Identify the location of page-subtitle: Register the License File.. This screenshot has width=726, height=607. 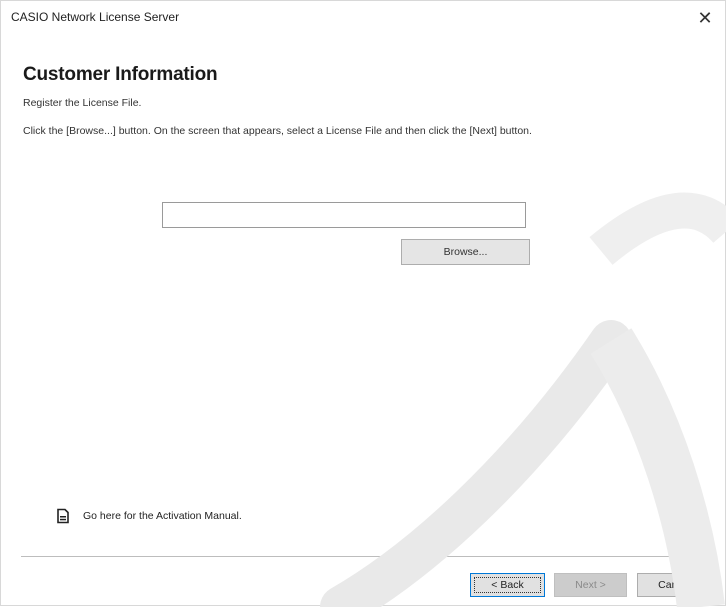
(82, 103).